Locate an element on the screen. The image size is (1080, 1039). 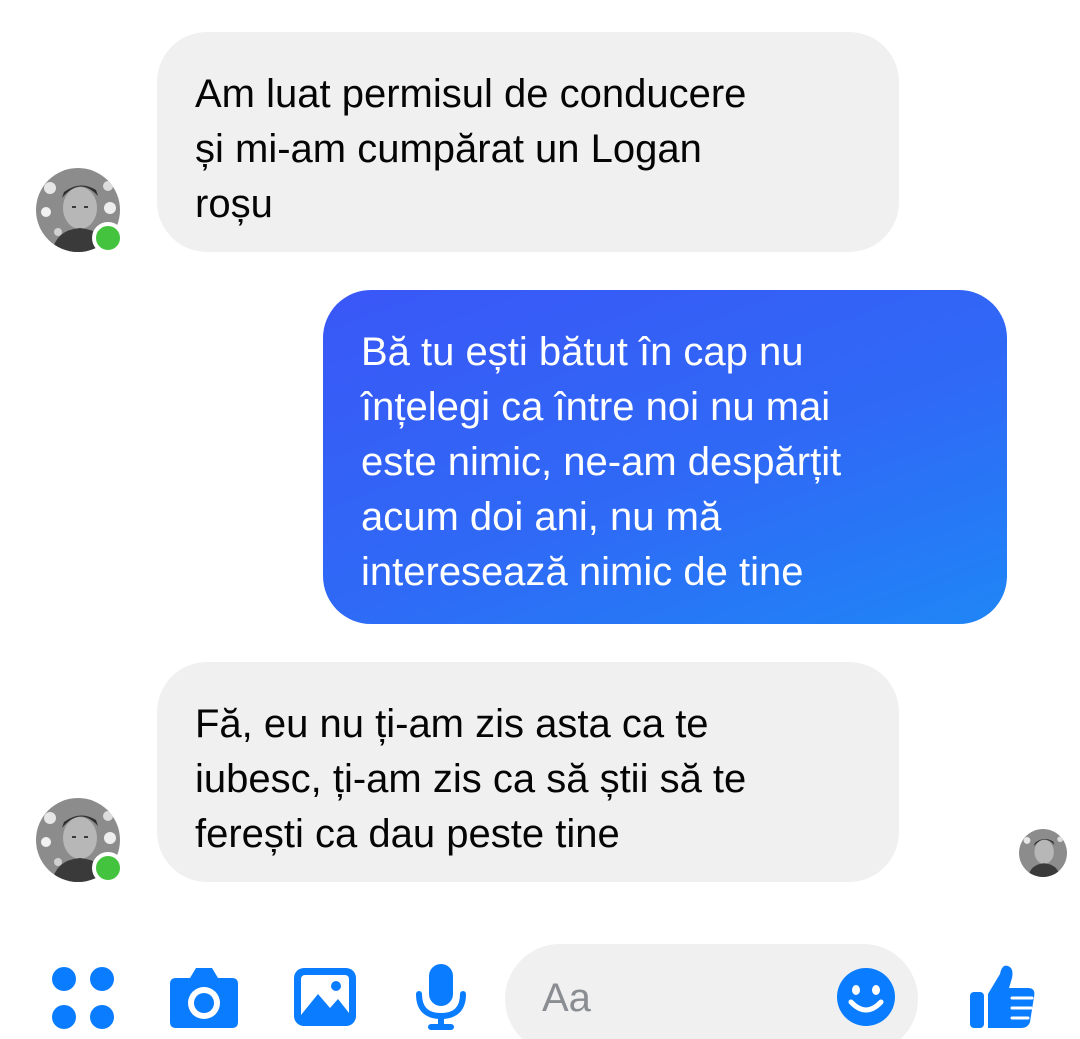
camera-icon is located at coordinates (204, 998).